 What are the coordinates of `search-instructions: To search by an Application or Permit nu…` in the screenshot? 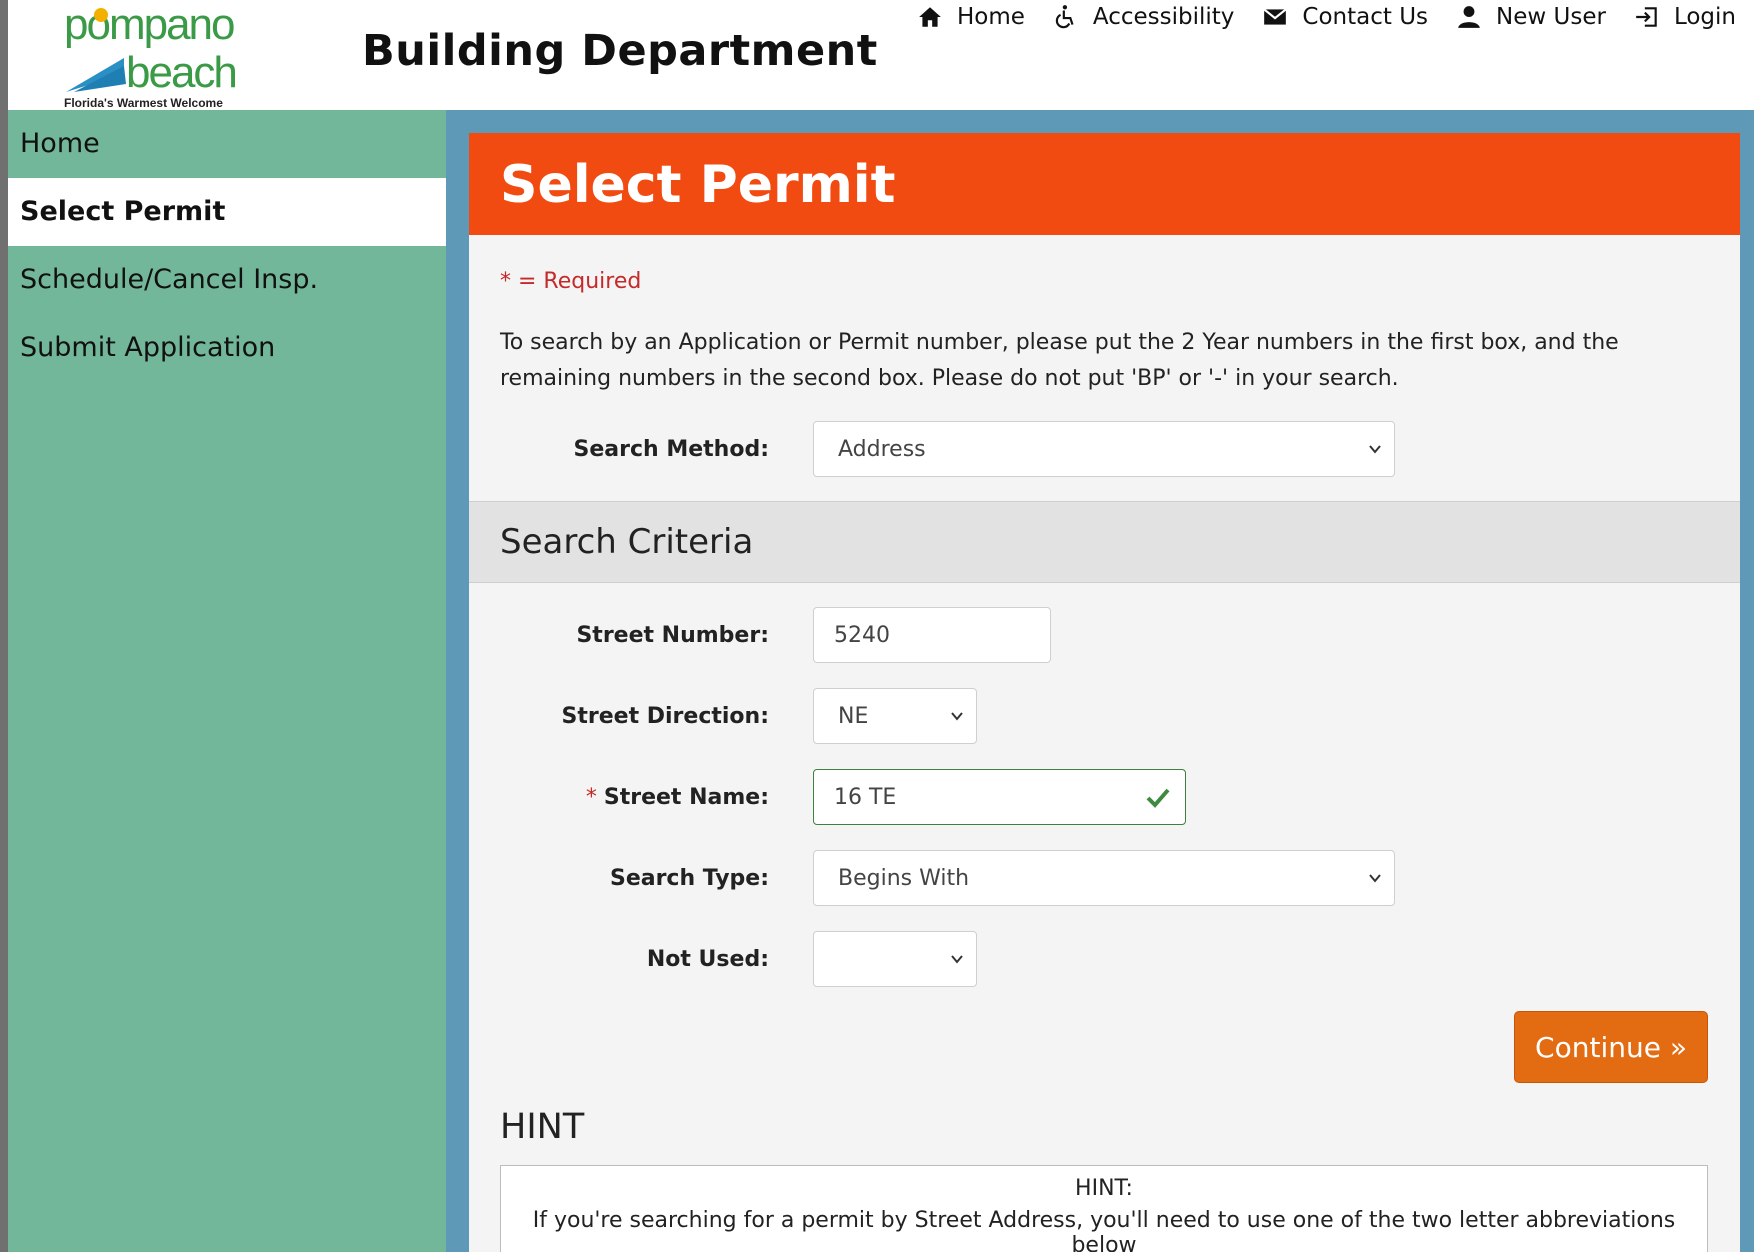 It's located at (1059, 360).